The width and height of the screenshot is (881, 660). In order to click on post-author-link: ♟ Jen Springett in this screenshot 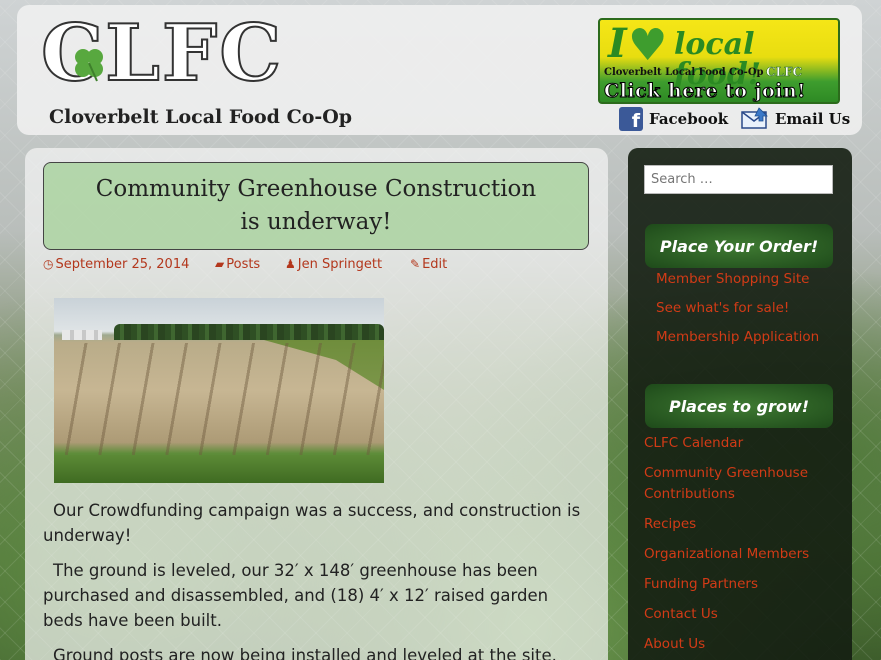, I will do `click(333, 264)`.